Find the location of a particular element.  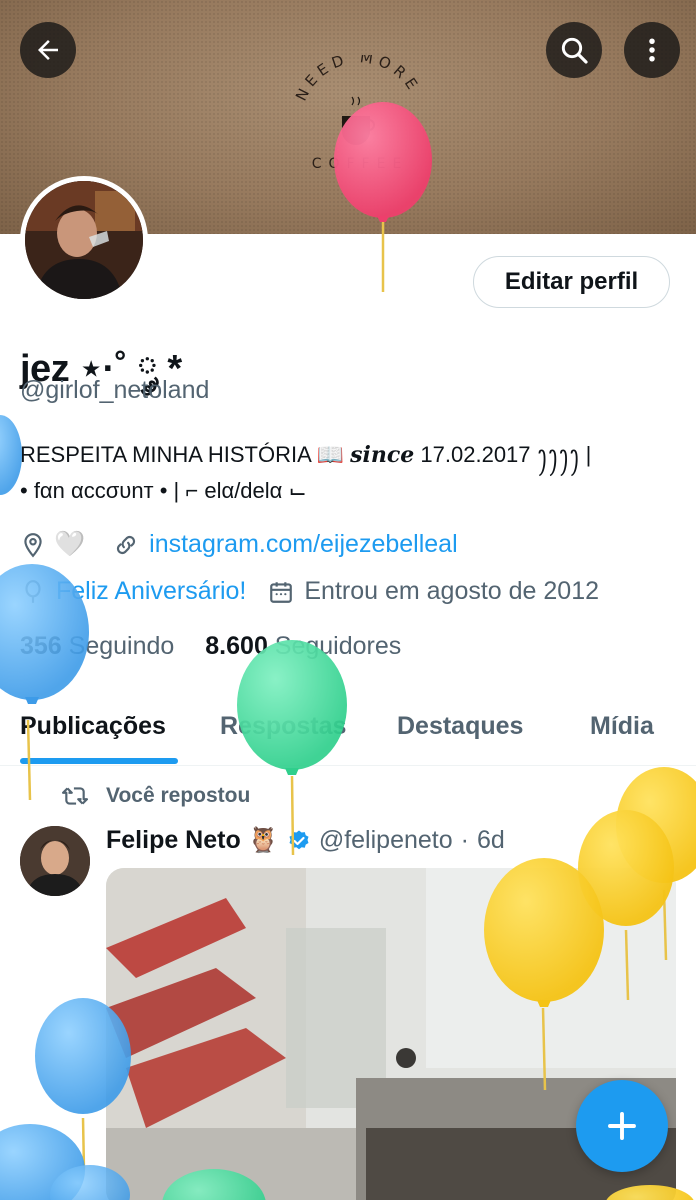

active-tab-indicator is located at coordinates (99, 761).